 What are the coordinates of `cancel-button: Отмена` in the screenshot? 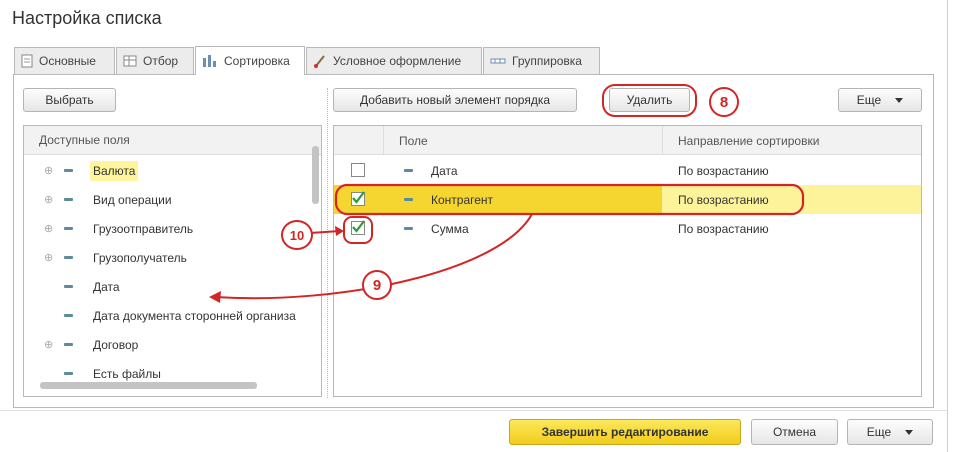 It's located at (794, 432).